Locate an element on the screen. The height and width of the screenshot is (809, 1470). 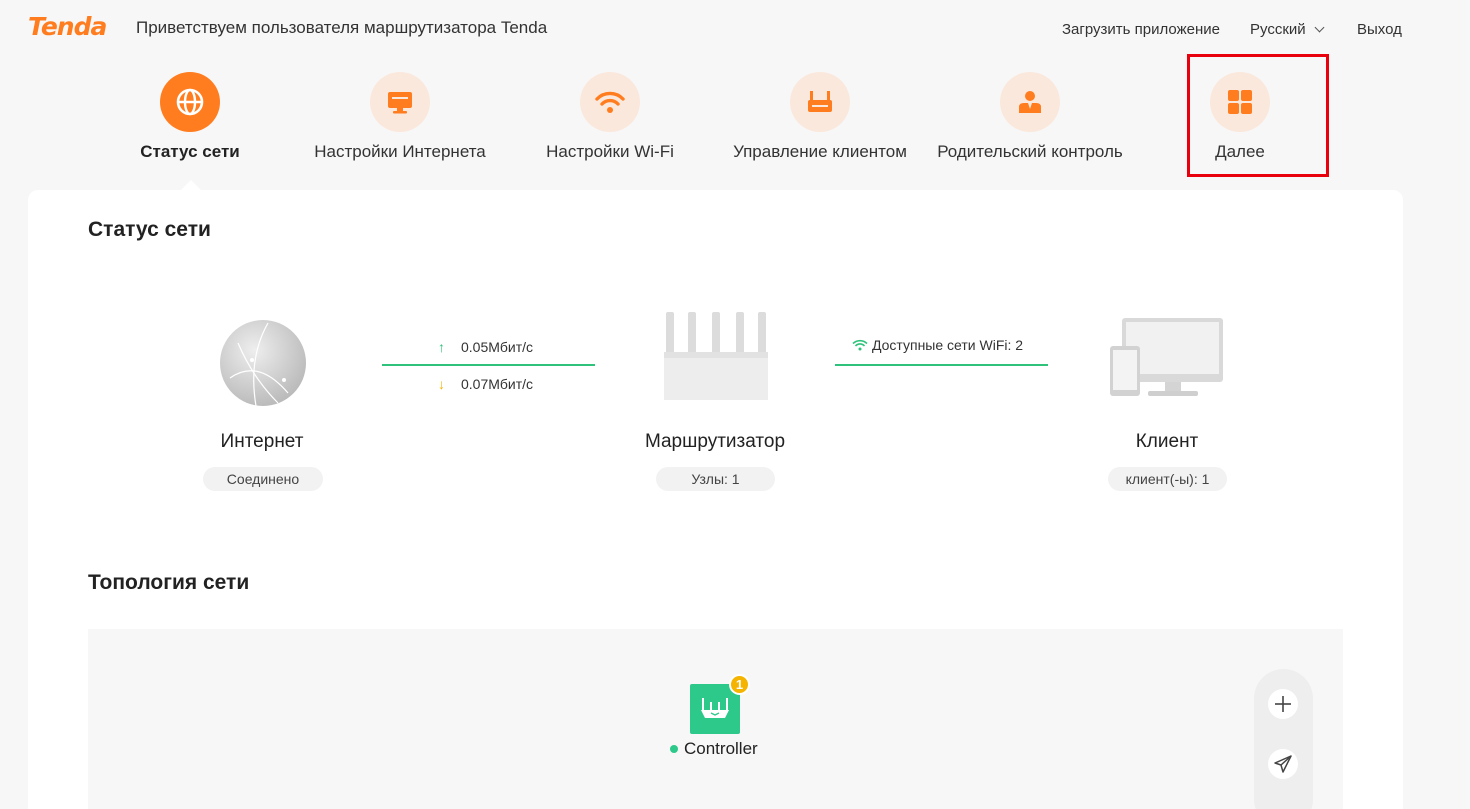
section-title-topology: Топология сети is located at coordinates (169, 582).